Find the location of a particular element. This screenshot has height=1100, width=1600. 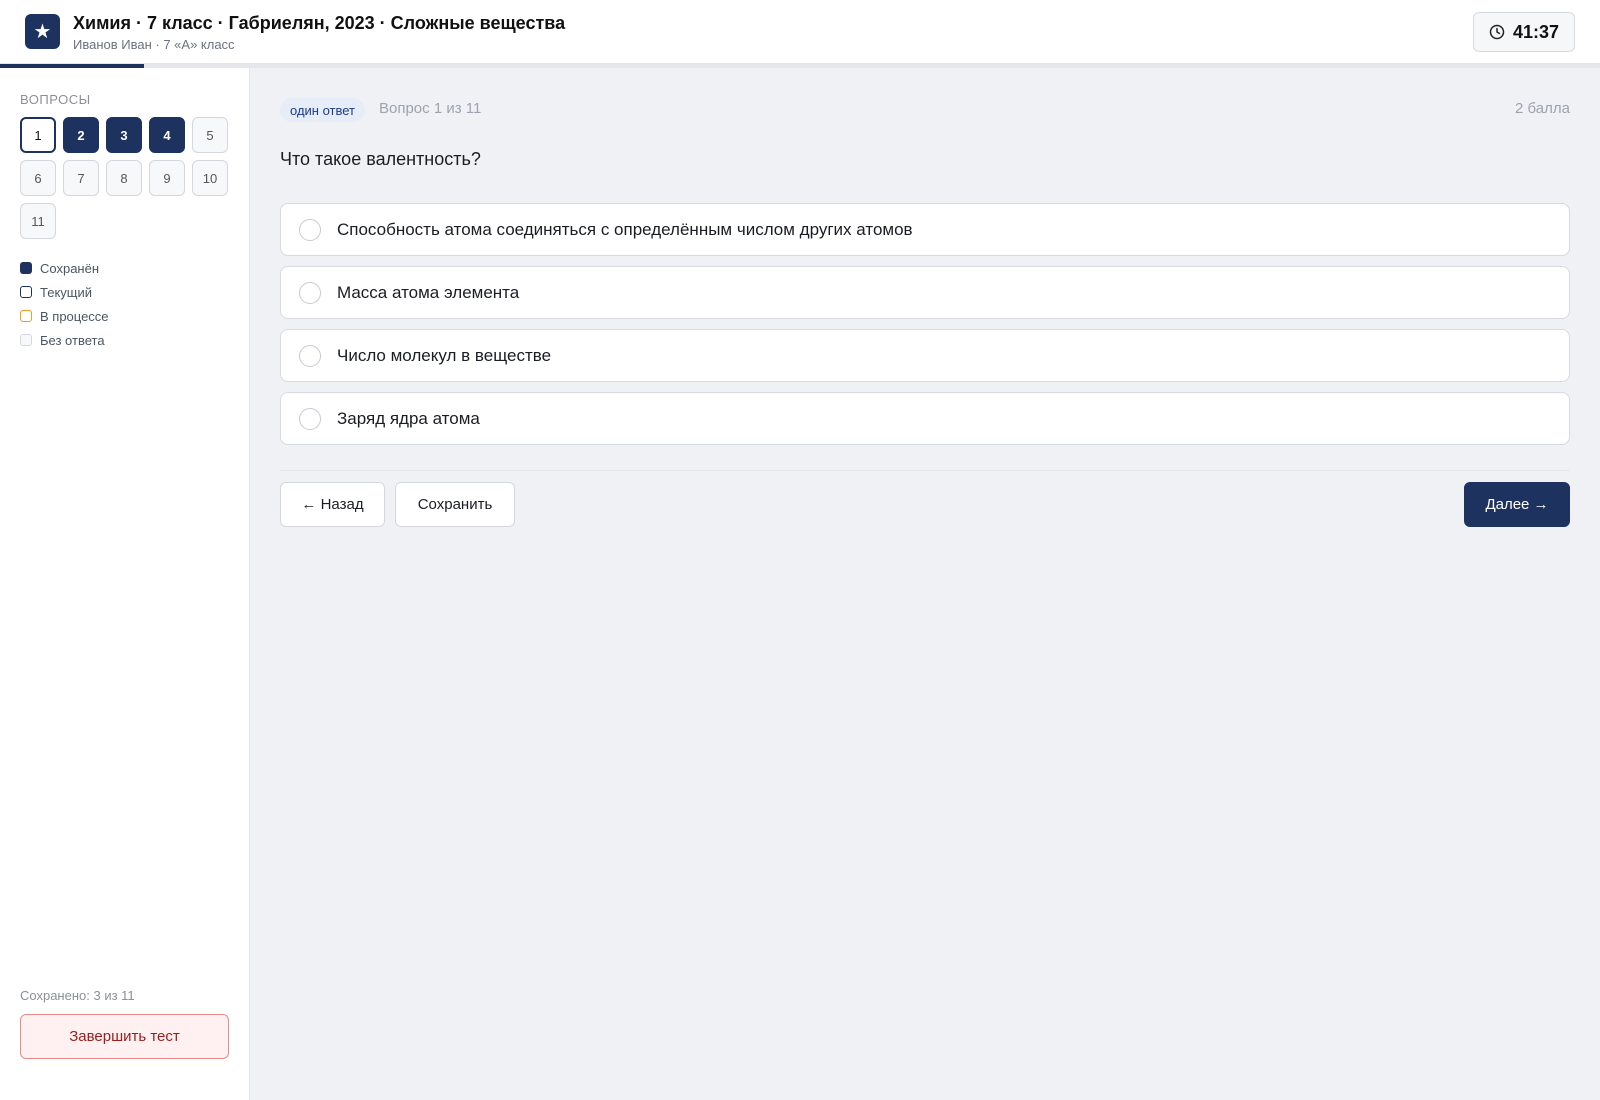

question-counter: Вопрос 1 из 11 is located at coordinates (430, 108).